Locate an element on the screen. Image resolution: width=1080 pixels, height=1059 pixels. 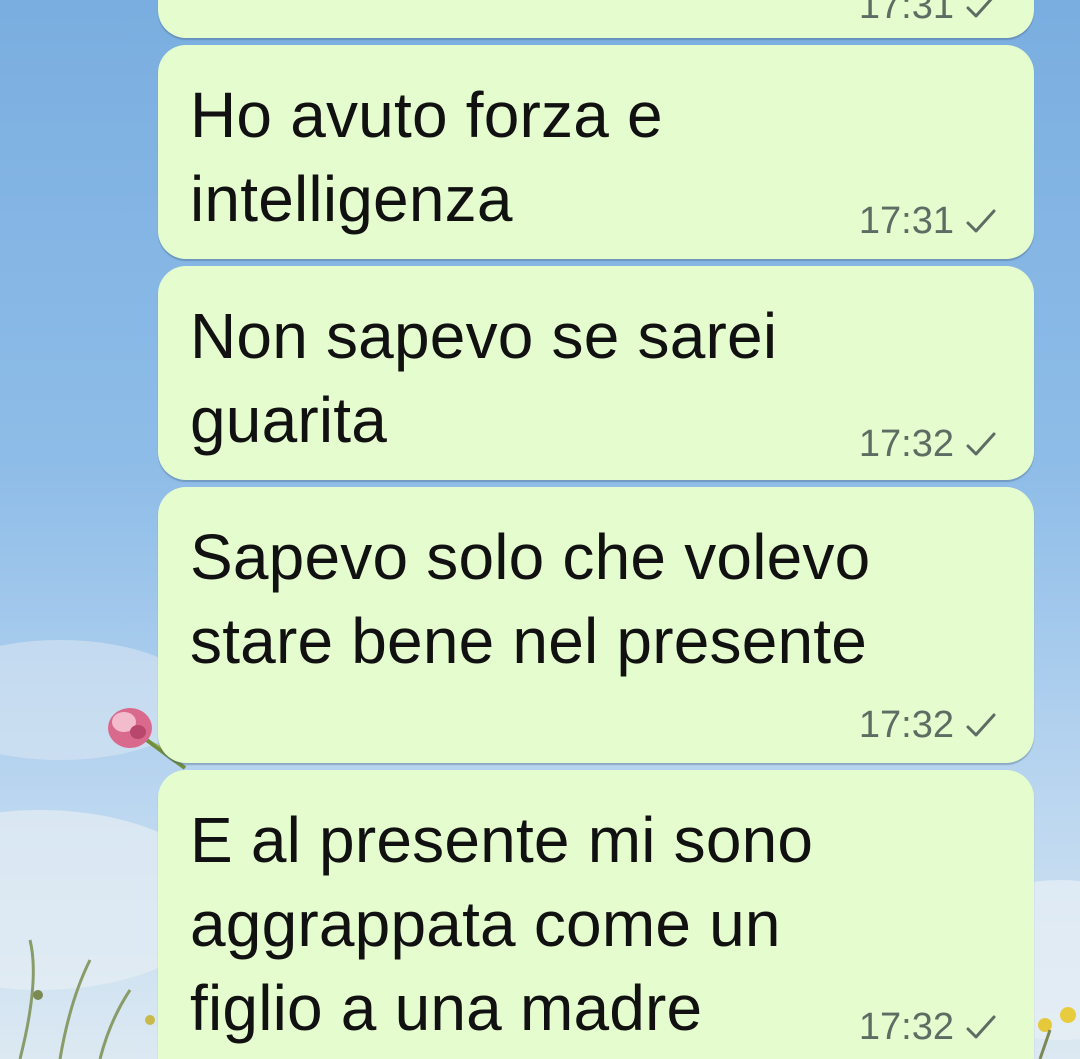
message-bubble-partial: 17:31 is located at coordinates (596, 19).